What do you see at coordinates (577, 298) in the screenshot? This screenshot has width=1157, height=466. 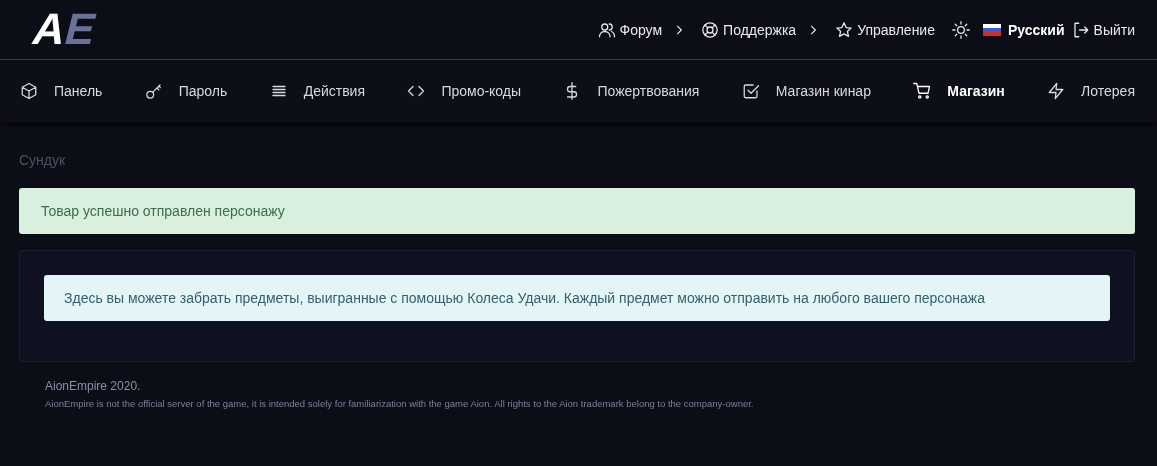 I see `info-alert: Здесь вы можете забрать предметы, выигранные с помощью Колеса Удачи. Каждый предмет можно отправить на любого вашего персонажа` at bounding box center [577, 298].